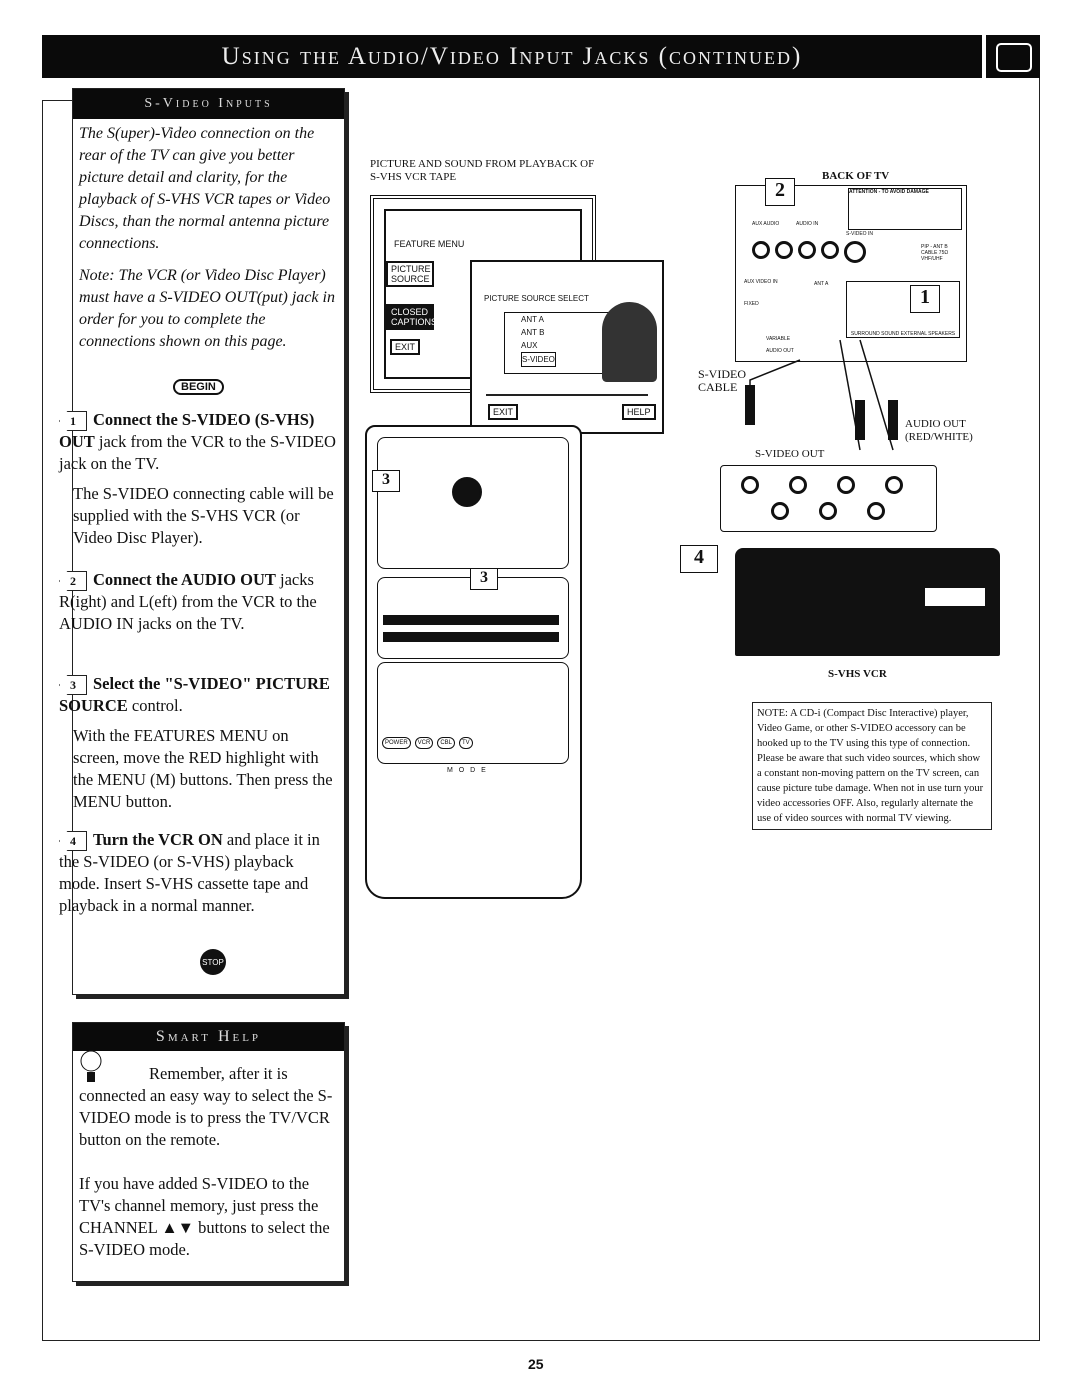 The width and height of the screenshot is (1080, 1397). I want to click on svideo-out-label: S-VIDEO OUT, so click(790, 454).